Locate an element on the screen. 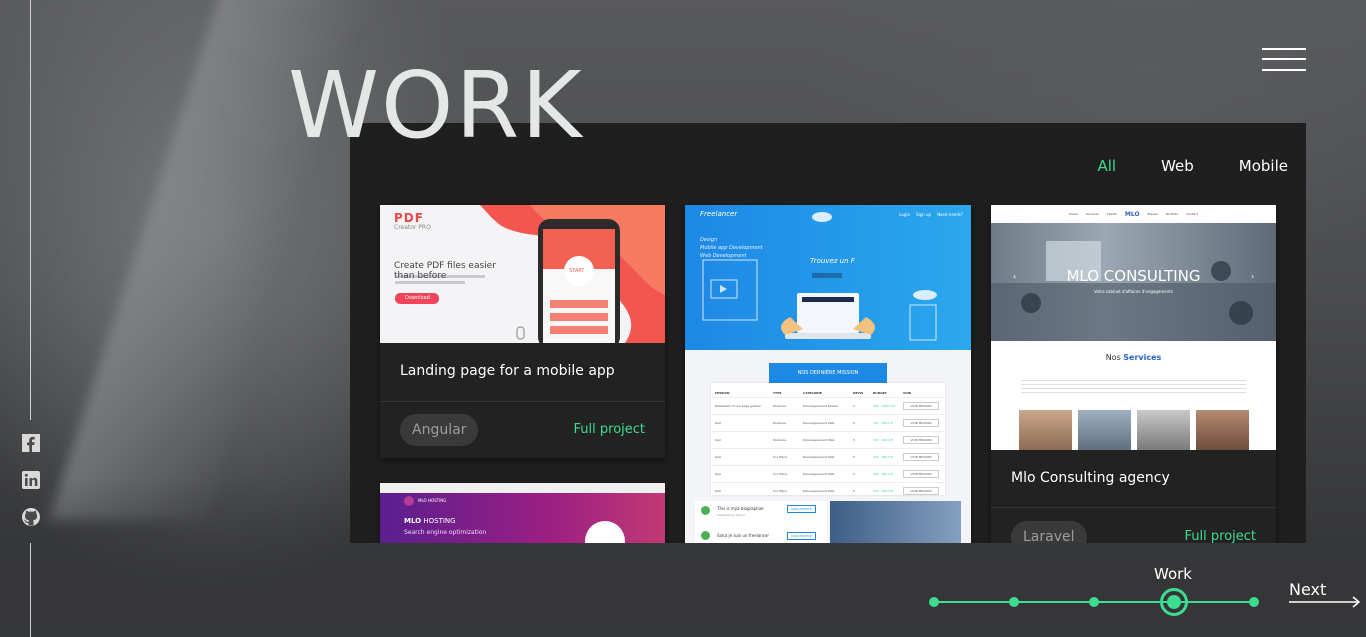 The height and width of the screenshot is (637, 1366). freelancer-illustration is located at coordinates (819, 276).